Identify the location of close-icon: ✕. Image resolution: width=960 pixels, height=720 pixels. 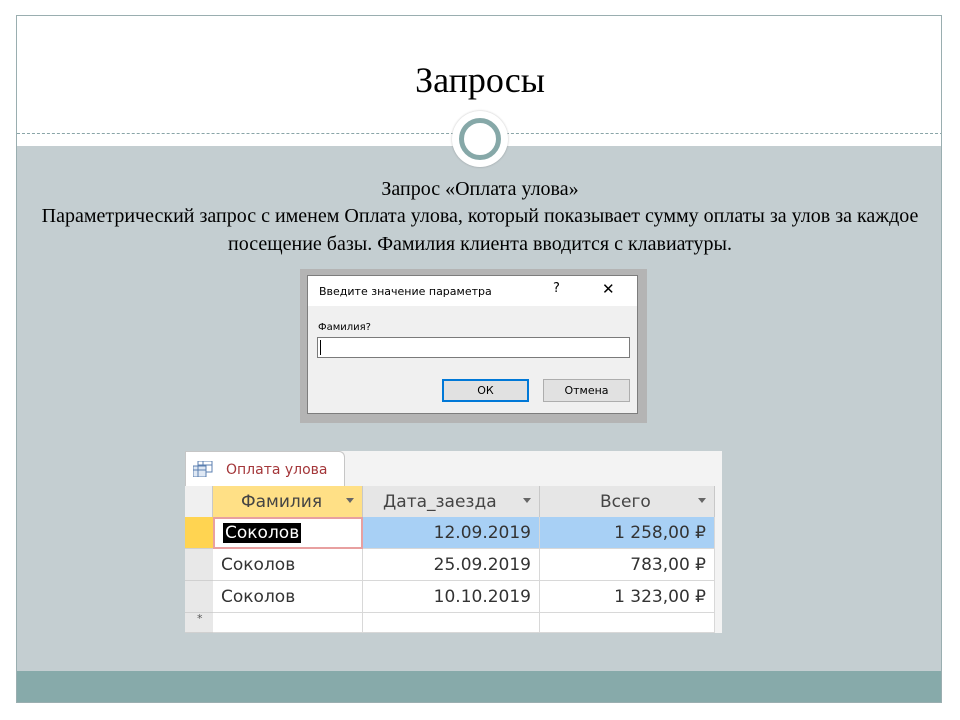
(608, 289).